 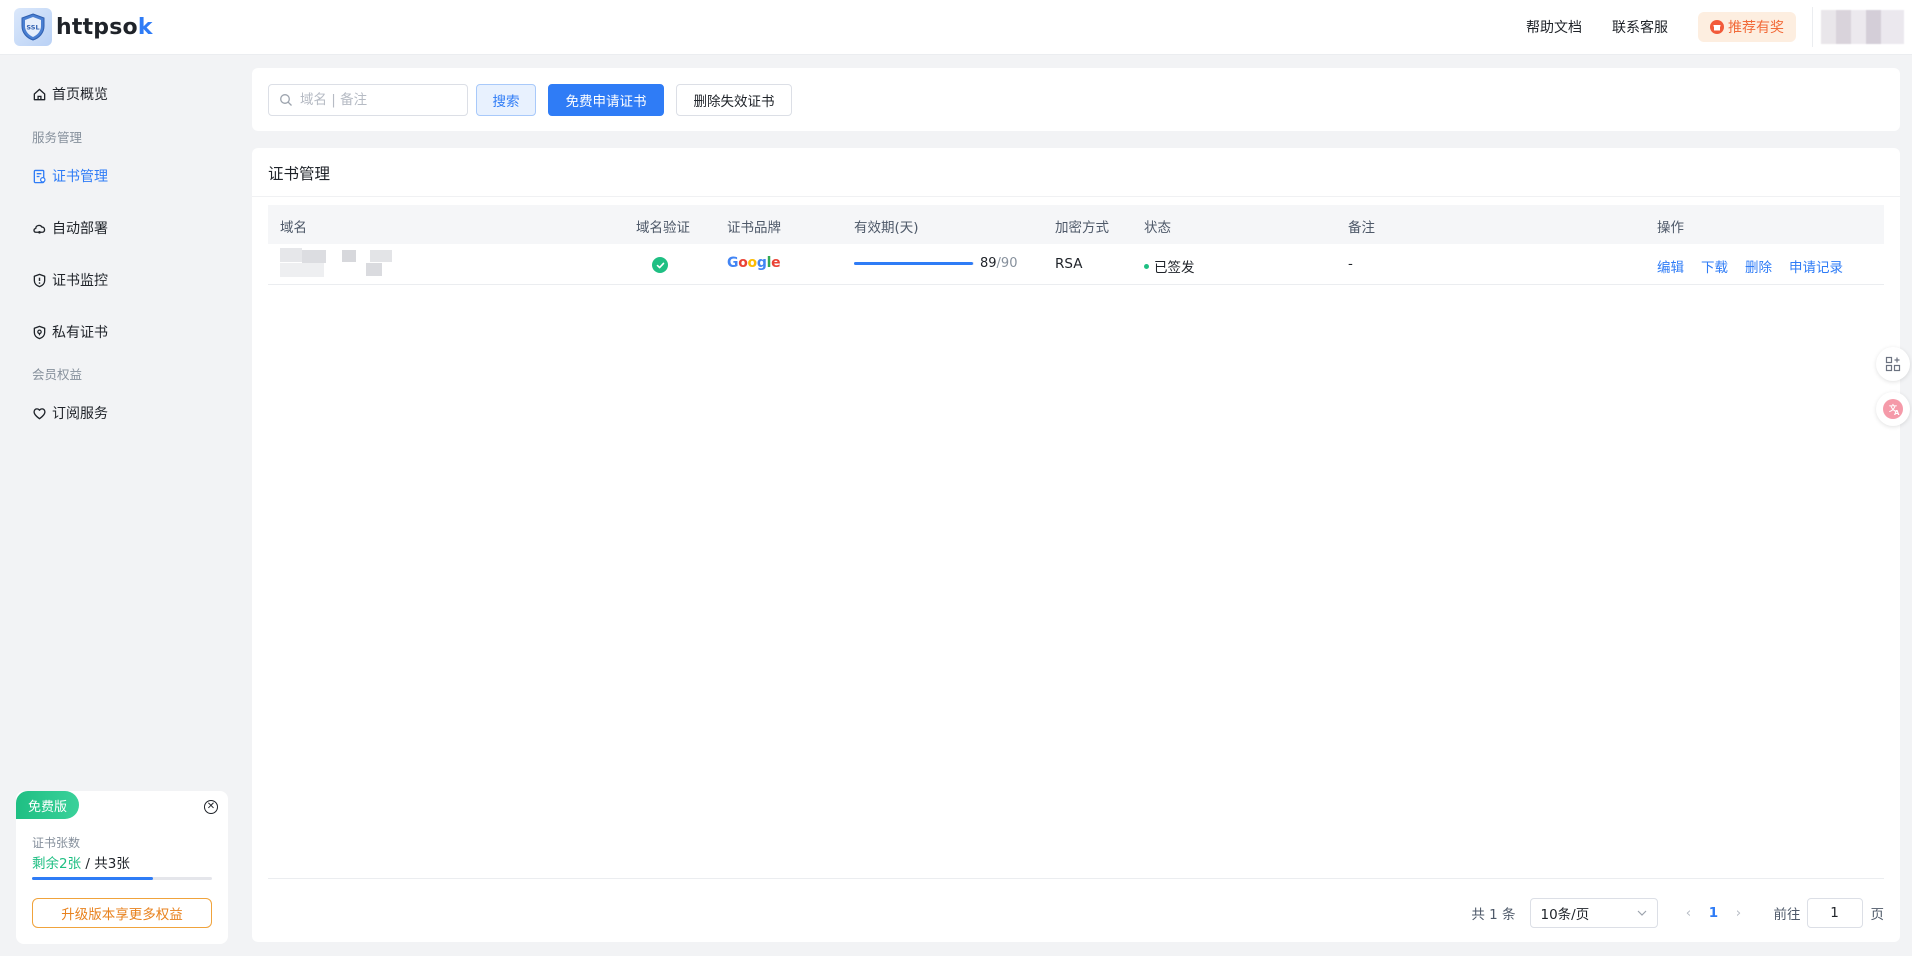 I want to click on validity-days: 89/90, so click(x=999, y=263).